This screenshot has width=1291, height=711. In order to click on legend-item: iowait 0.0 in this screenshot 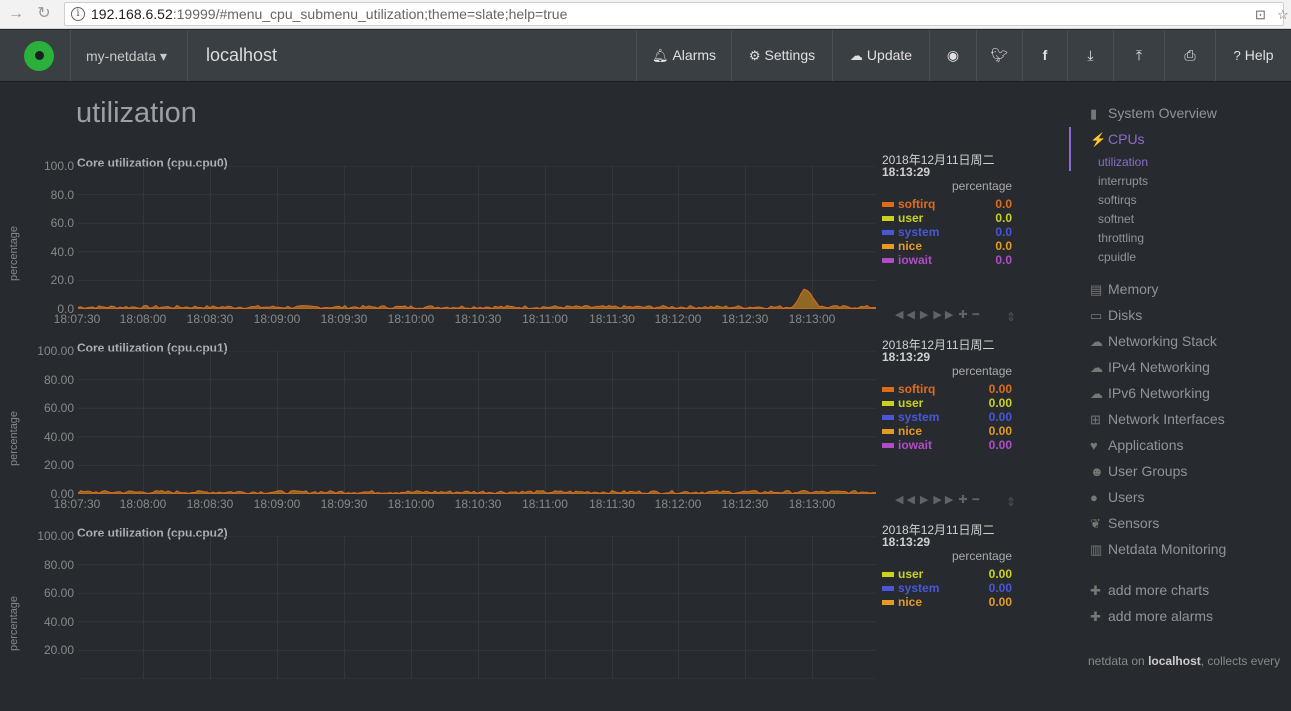, I will do `click(947, 260)`.